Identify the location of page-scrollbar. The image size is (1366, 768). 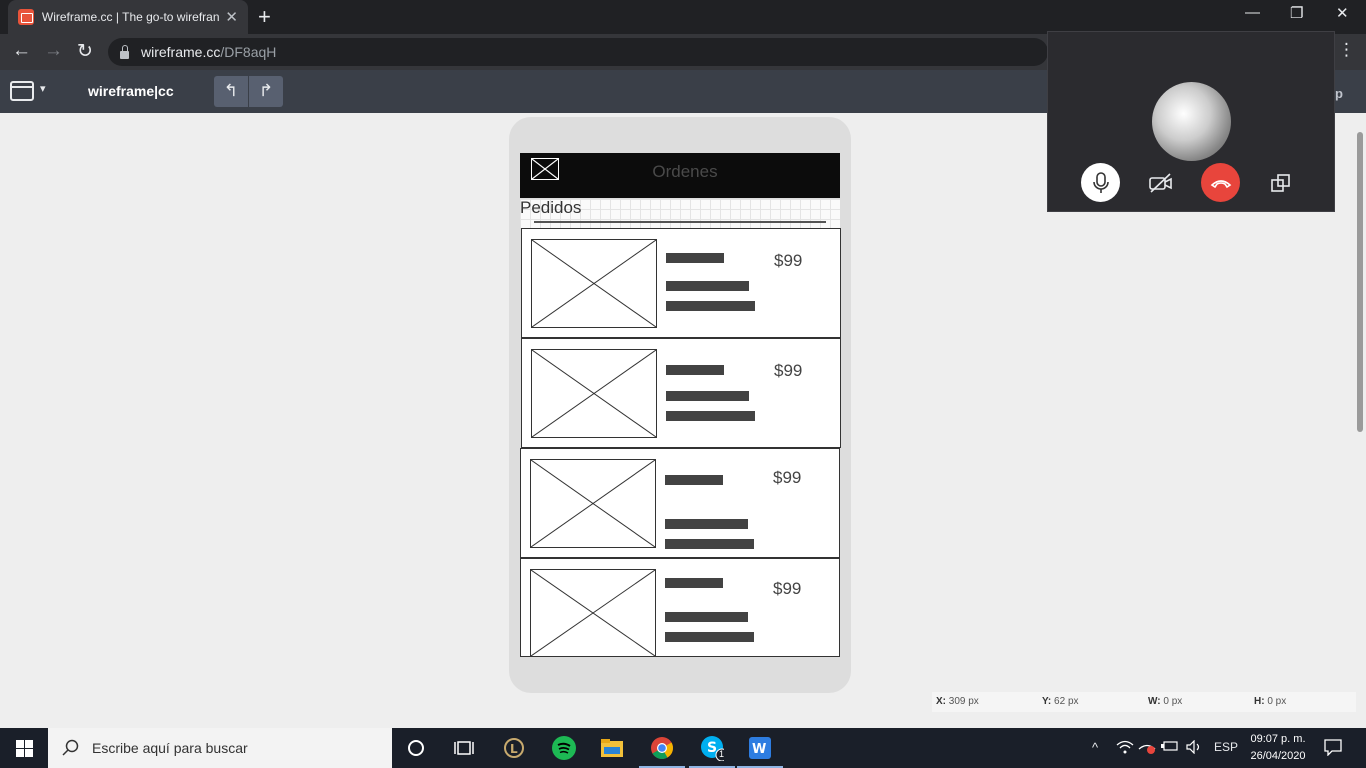
(1360, 282).